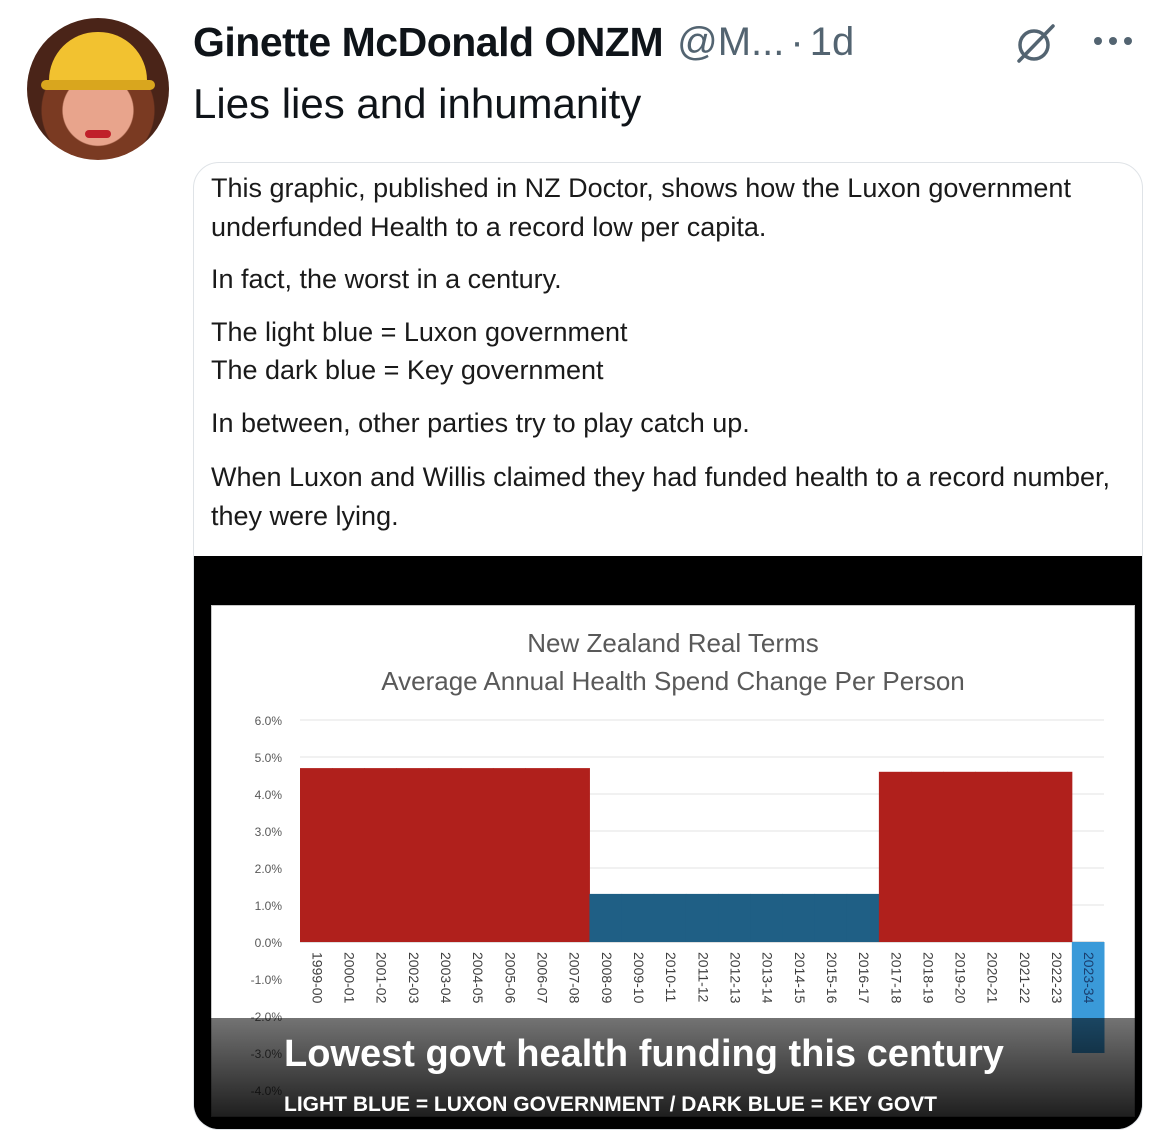 The height and width of the screenshot is (1147, 1170). I want to click on y-tick-label: 2.0%, so click(269, 869).